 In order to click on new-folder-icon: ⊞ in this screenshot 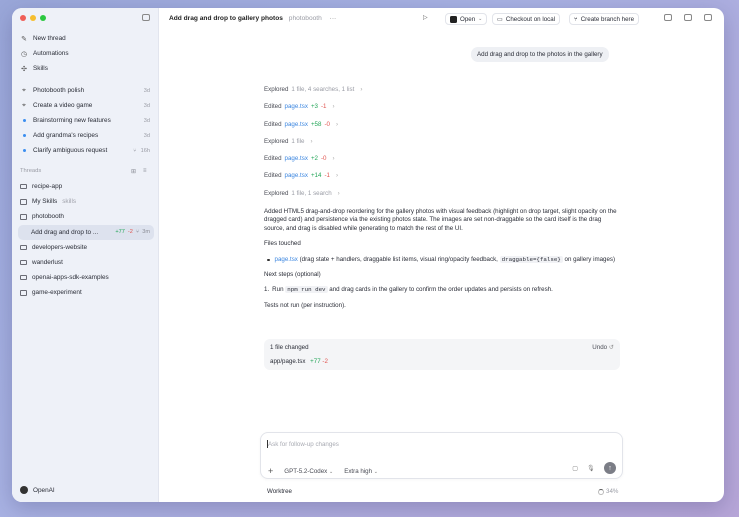, I will do `click(133, 171)`.